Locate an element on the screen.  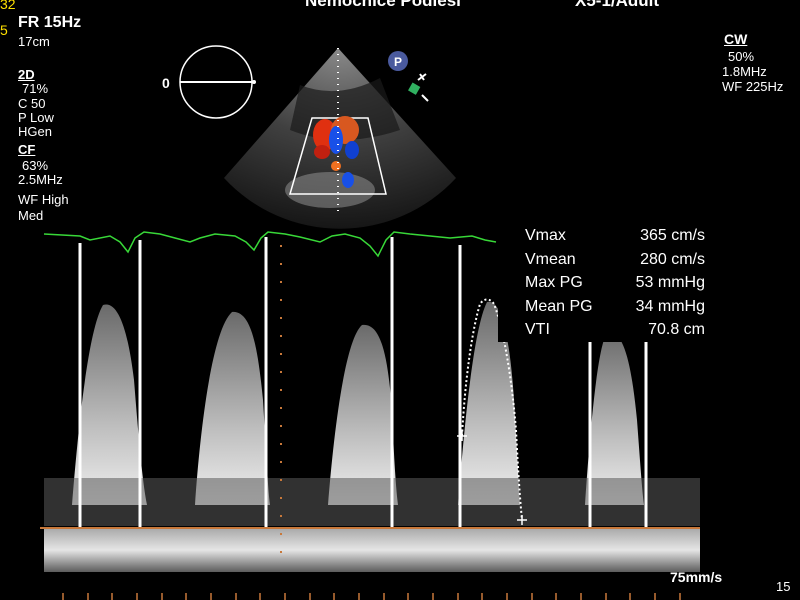
measurement-row: Vmax 365 cm/s is located at coordinates (615, 235).